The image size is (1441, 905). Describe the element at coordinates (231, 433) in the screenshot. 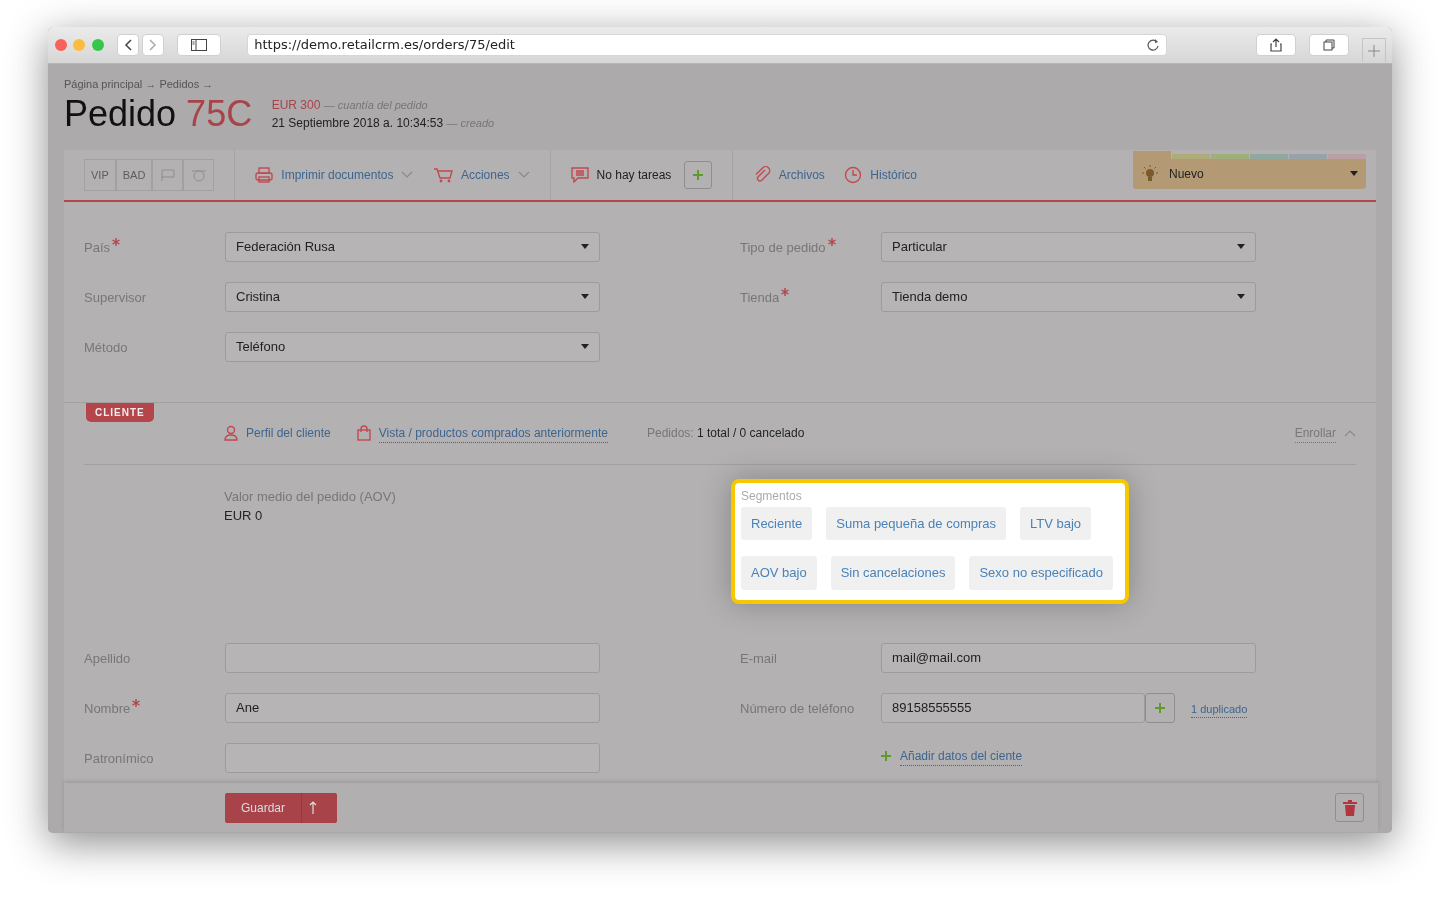

I see `person-icon` at that location.